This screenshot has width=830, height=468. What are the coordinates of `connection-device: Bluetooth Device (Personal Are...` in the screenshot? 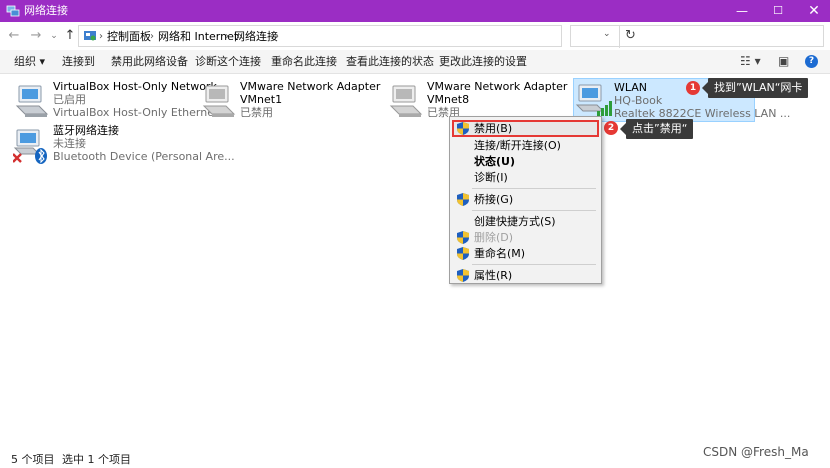 It's located at (144, 156).